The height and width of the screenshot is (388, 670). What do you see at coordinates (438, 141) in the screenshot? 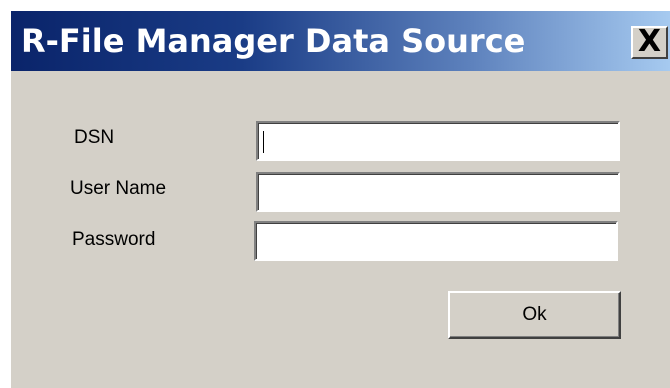
I see `dsn-field` at bounding box center [438, 141].